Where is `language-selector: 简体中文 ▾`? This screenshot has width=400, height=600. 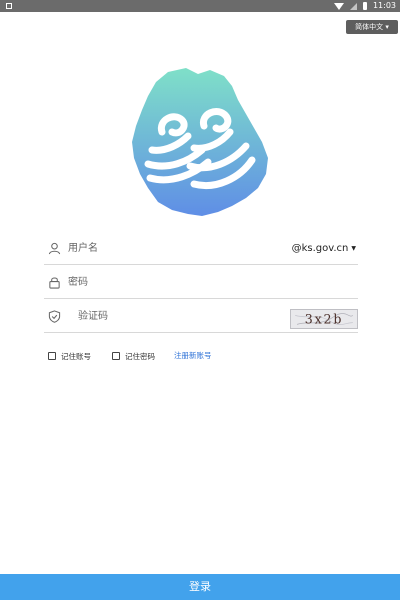
language-selector: 简体中文 ▾ is located at coordinates (372, 27).